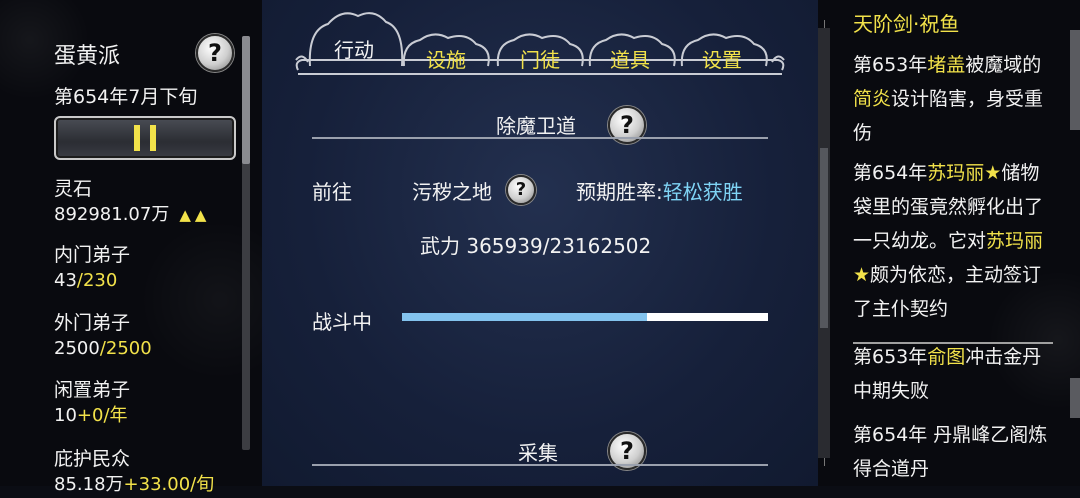 The width and height of the screenshot is (1080, 498). What do you see at coordinates (246, 243) in the screenshot?
I see `left-scrollbar` at bounding box center [246, 243].